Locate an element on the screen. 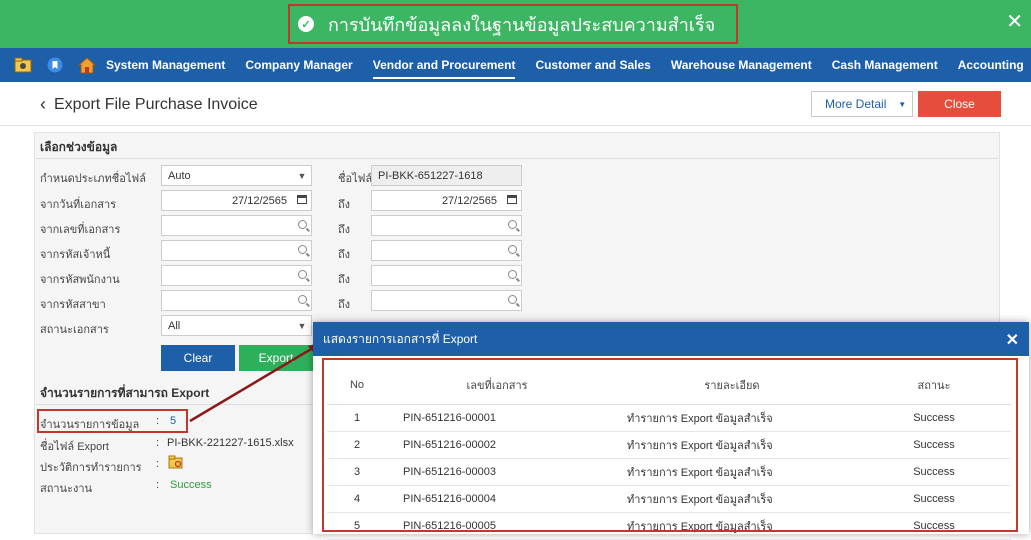  modal-close-icon: ✕ is located at coordinates (1012, 340).